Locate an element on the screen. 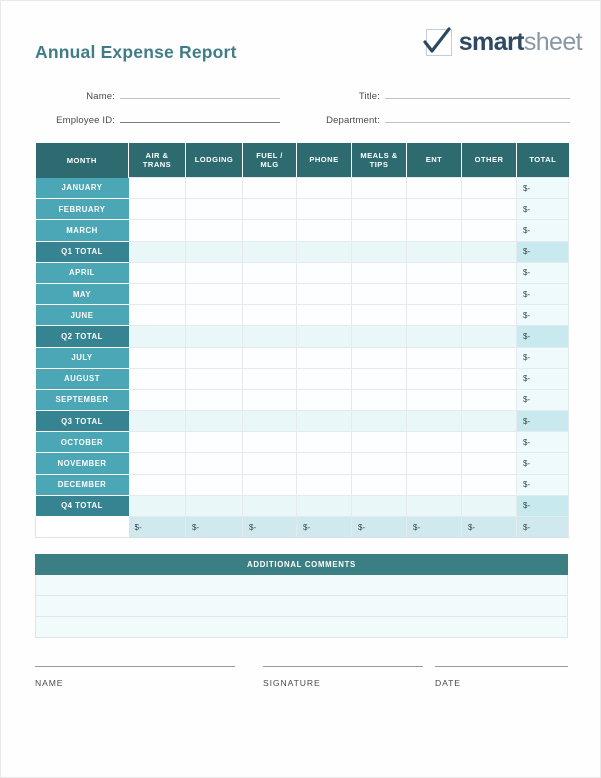 The width and height of the screenshot is (601, 778). name-signature-line is located at coordinates (135, 667).